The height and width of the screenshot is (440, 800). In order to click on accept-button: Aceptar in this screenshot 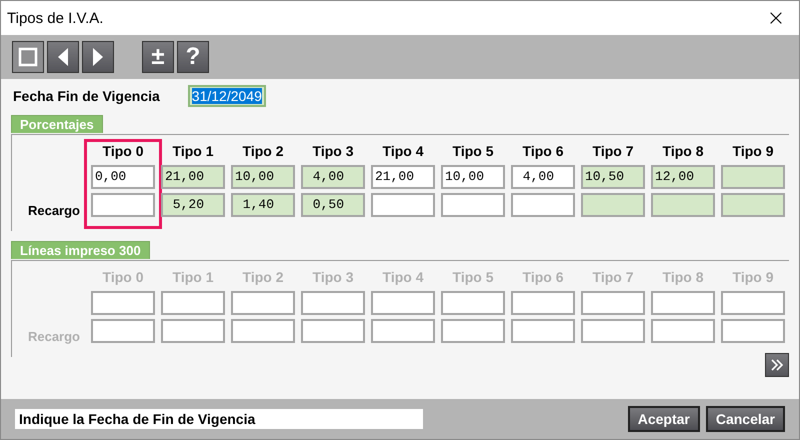, I will do `click(664, 419)`.